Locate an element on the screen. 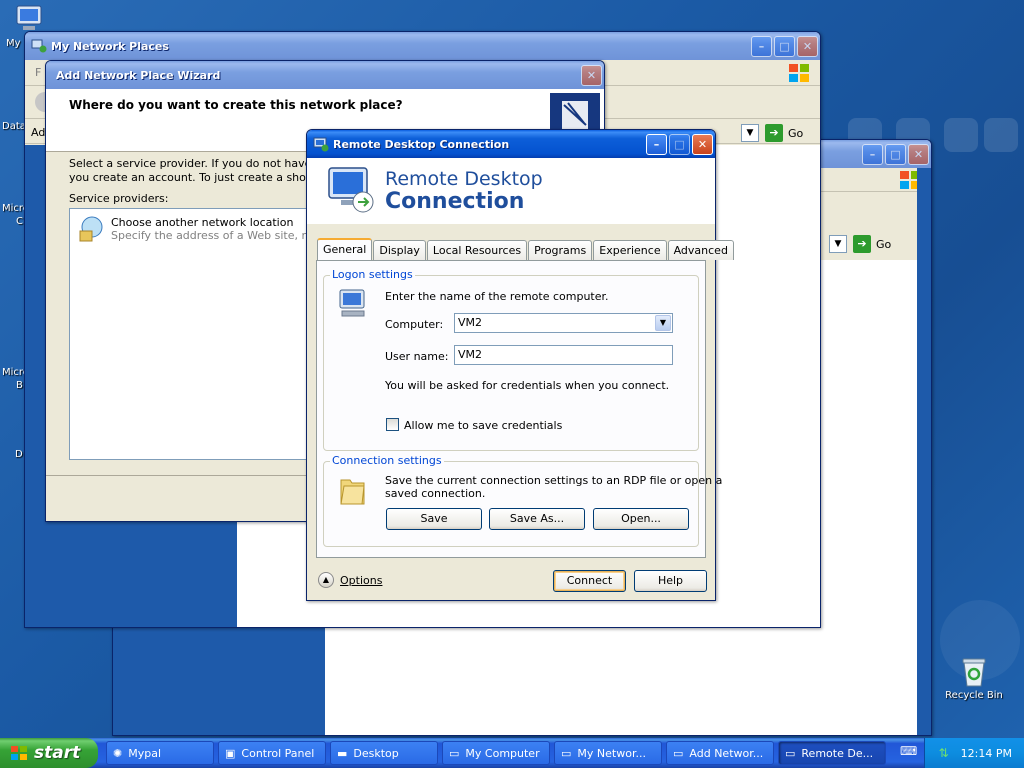 The width and height of the screenshot is (1024, 768). save-button: Save is located at coordinates (434, 519).